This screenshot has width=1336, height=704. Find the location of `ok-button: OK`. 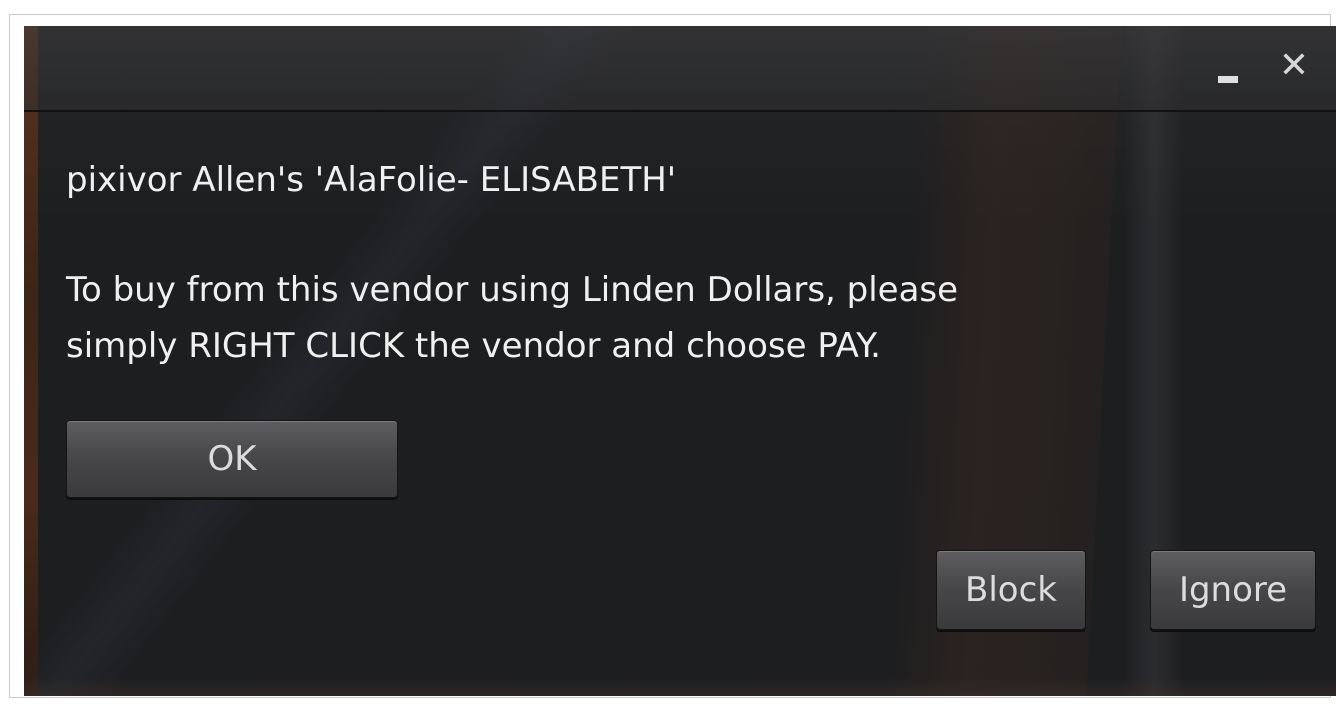

ok-button: OK is located at coordinates (232, 459).